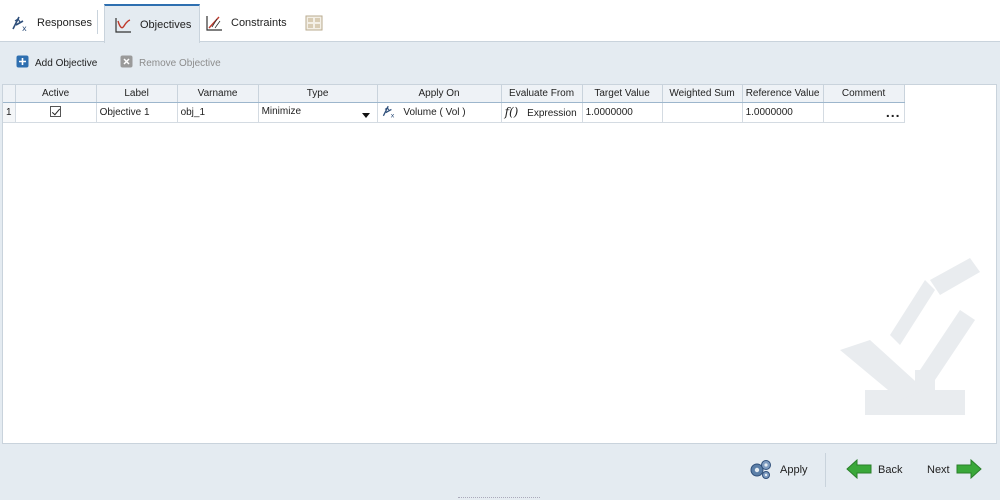 This screenshot has width=1000, height=500. I want to click on target-value-cell: 1.0000000, so click(622, 112).